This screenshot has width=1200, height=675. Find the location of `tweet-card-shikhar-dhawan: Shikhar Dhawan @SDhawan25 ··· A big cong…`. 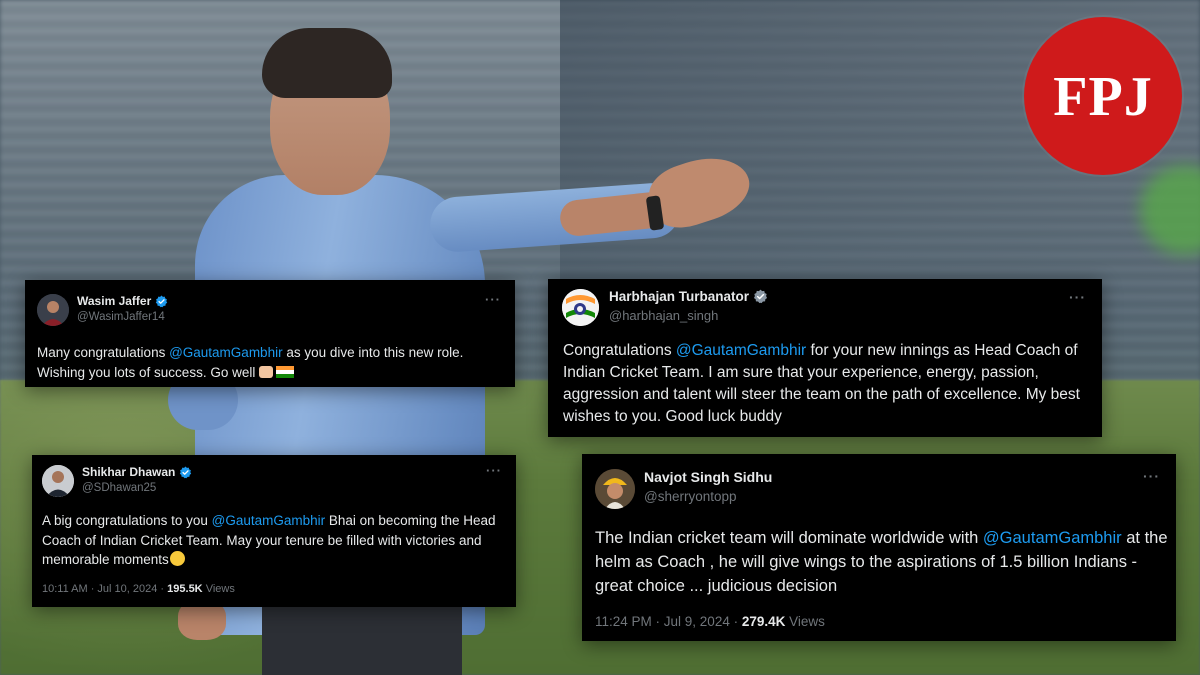

tweet-card-shikhar-dhawan: Shikhar Dhawan @SDhawan25 ··· A big cong… is located at coordinates (274, 531).